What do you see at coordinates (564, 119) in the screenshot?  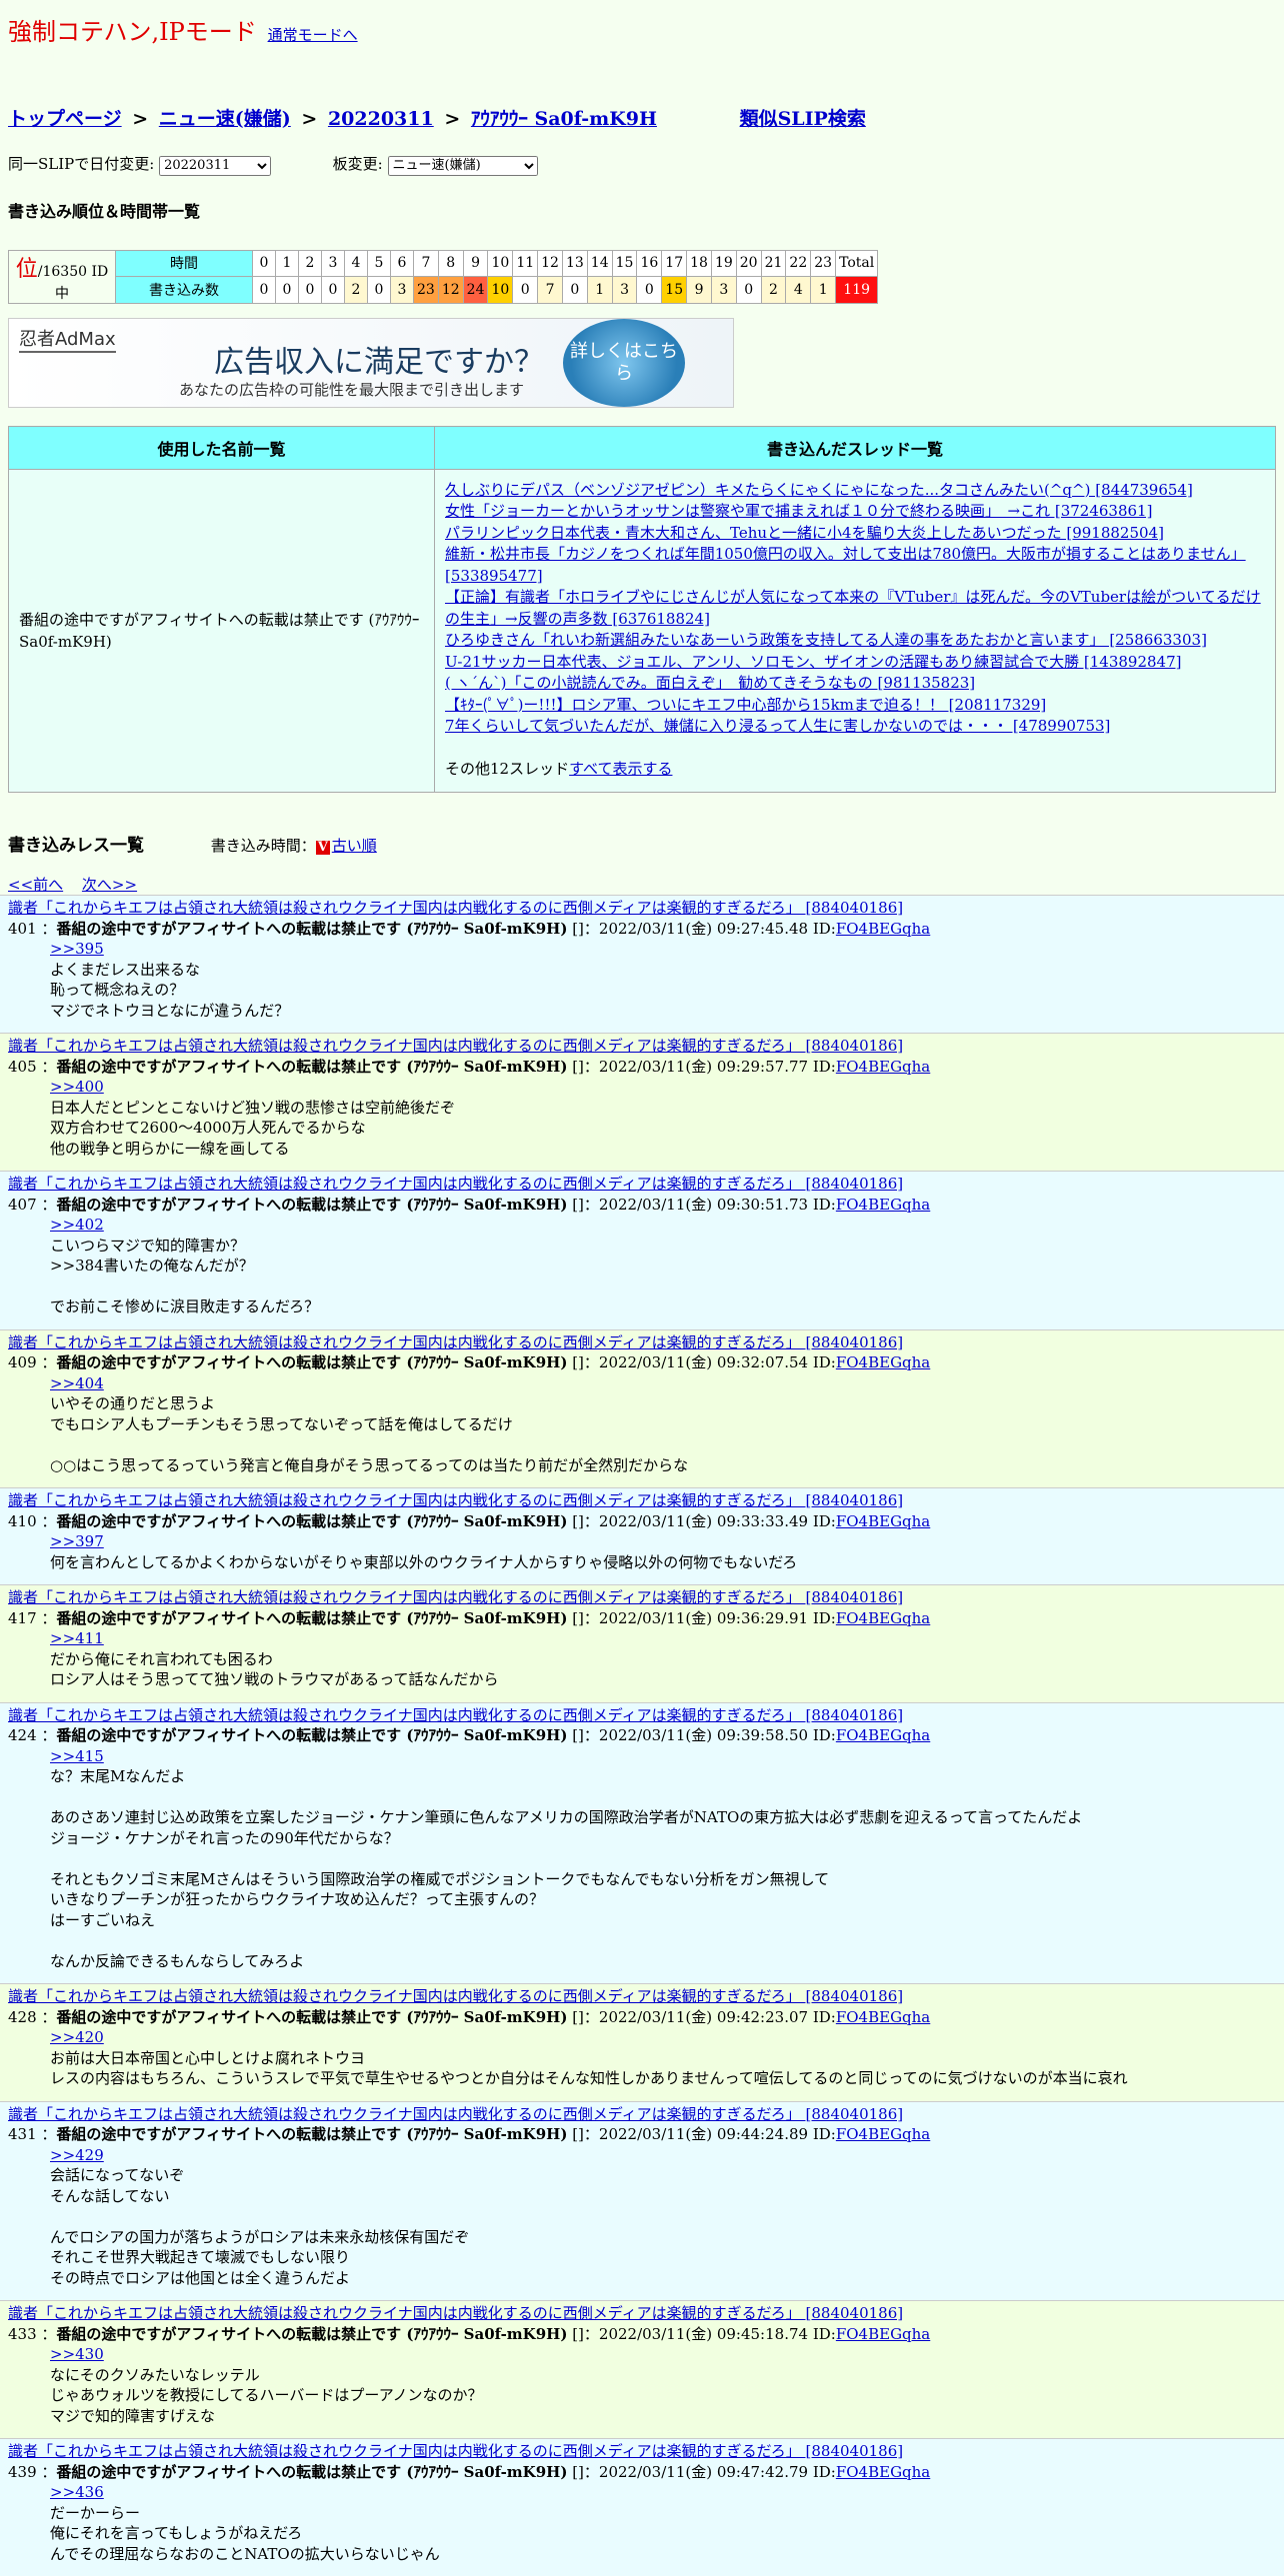 I see `breadcrumb-slip: ｱｳｱｳｳｰ Sa0f-mK9H` at bounding box center [564, 119].